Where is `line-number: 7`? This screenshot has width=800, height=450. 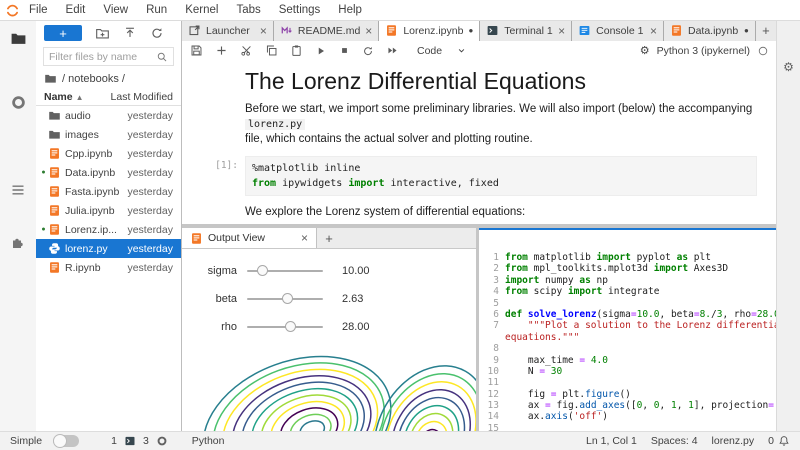 line-number: 7 is located at coordinates (496, 326).